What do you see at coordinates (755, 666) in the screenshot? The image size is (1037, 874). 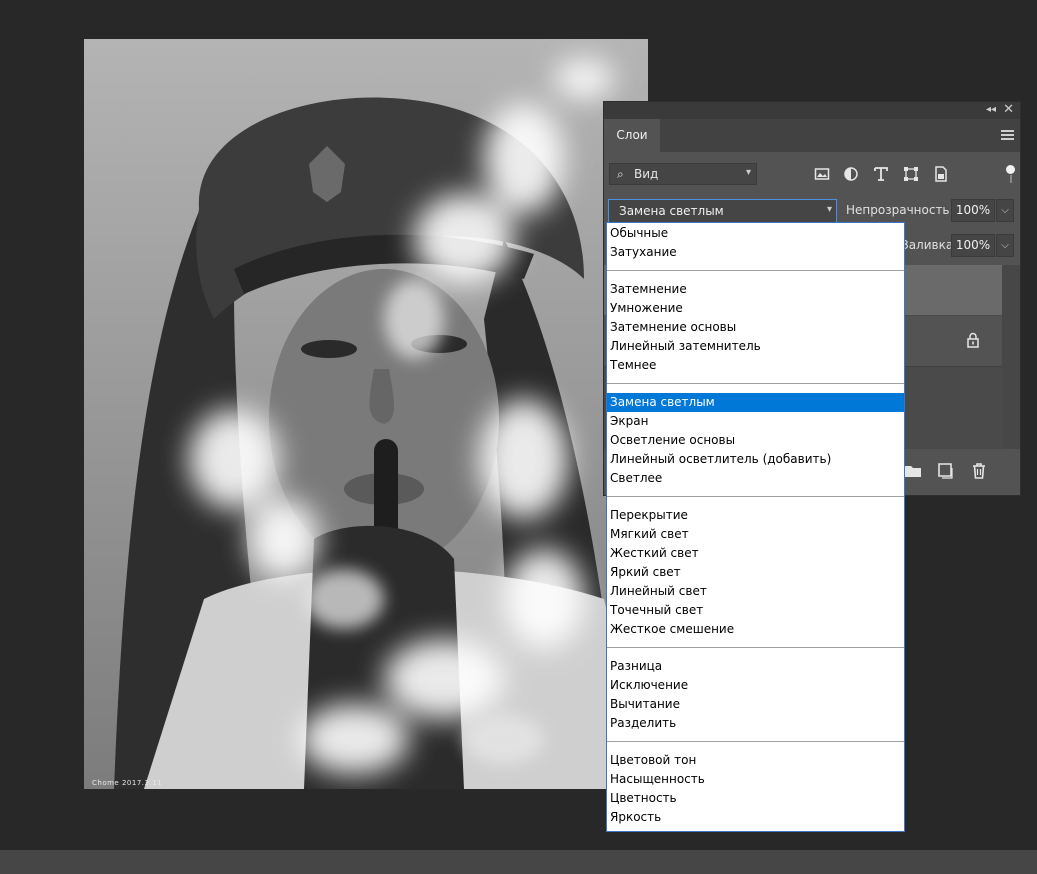 I see `blend-option: Разница` at bounding box center [755, 666].